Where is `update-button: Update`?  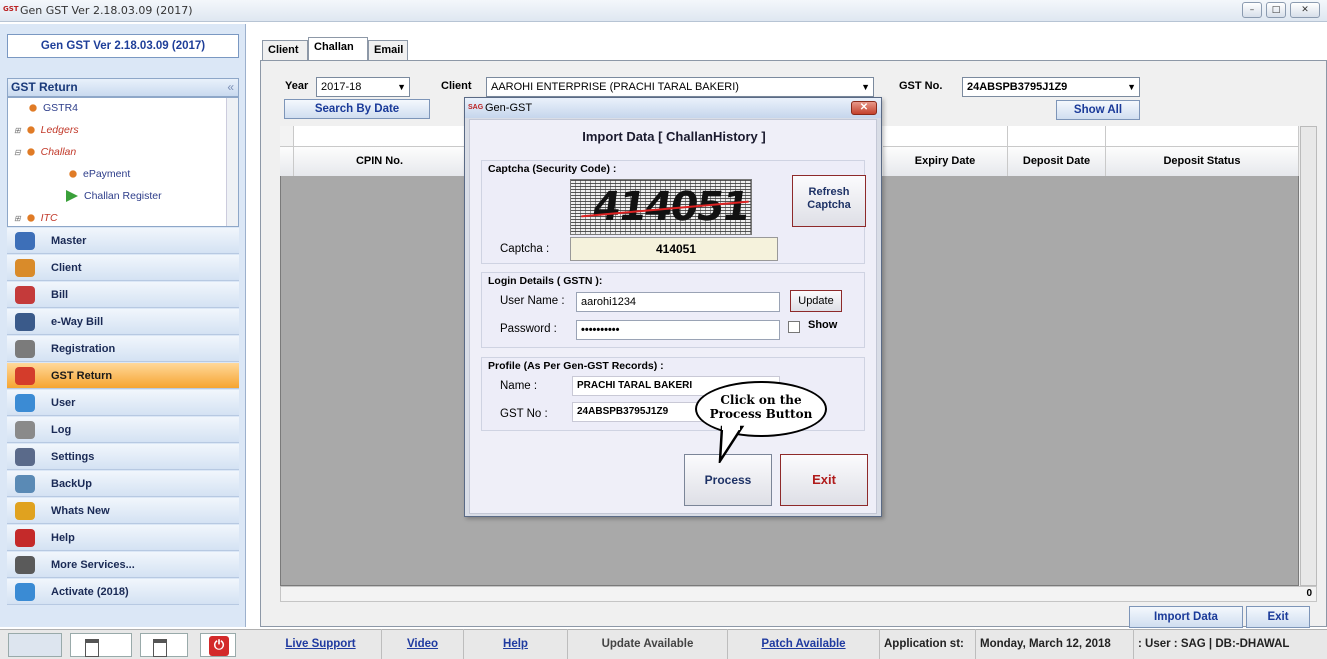 update-button: Update is located at coordinates (816, 301).